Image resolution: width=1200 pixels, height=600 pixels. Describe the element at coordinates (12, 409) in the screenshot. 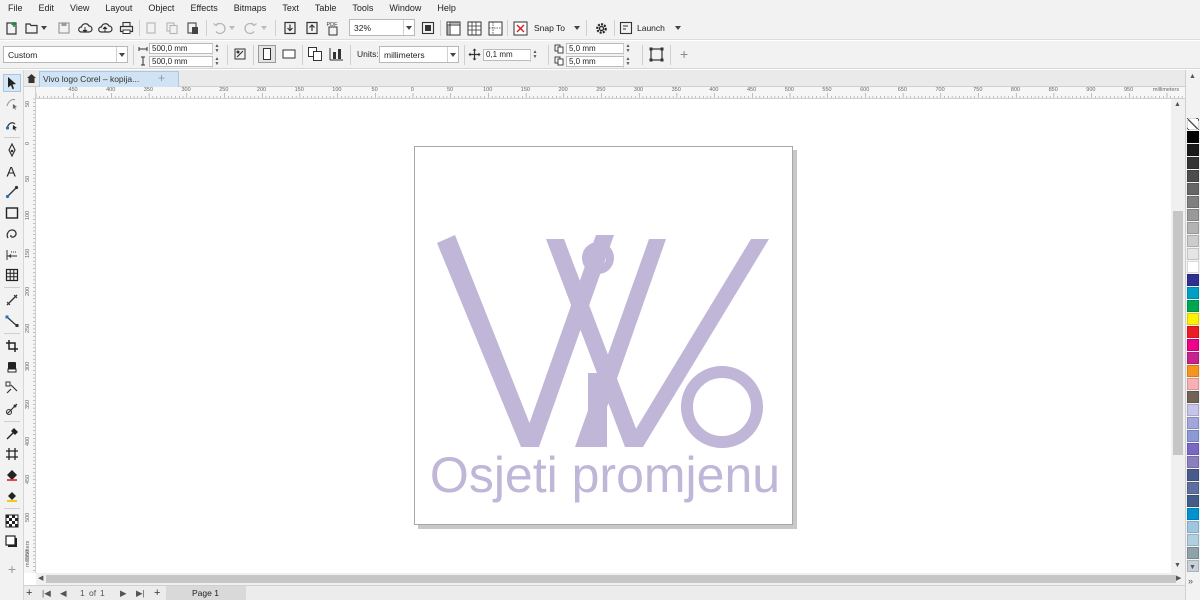

I see `transparency-tool-icon` at that location.